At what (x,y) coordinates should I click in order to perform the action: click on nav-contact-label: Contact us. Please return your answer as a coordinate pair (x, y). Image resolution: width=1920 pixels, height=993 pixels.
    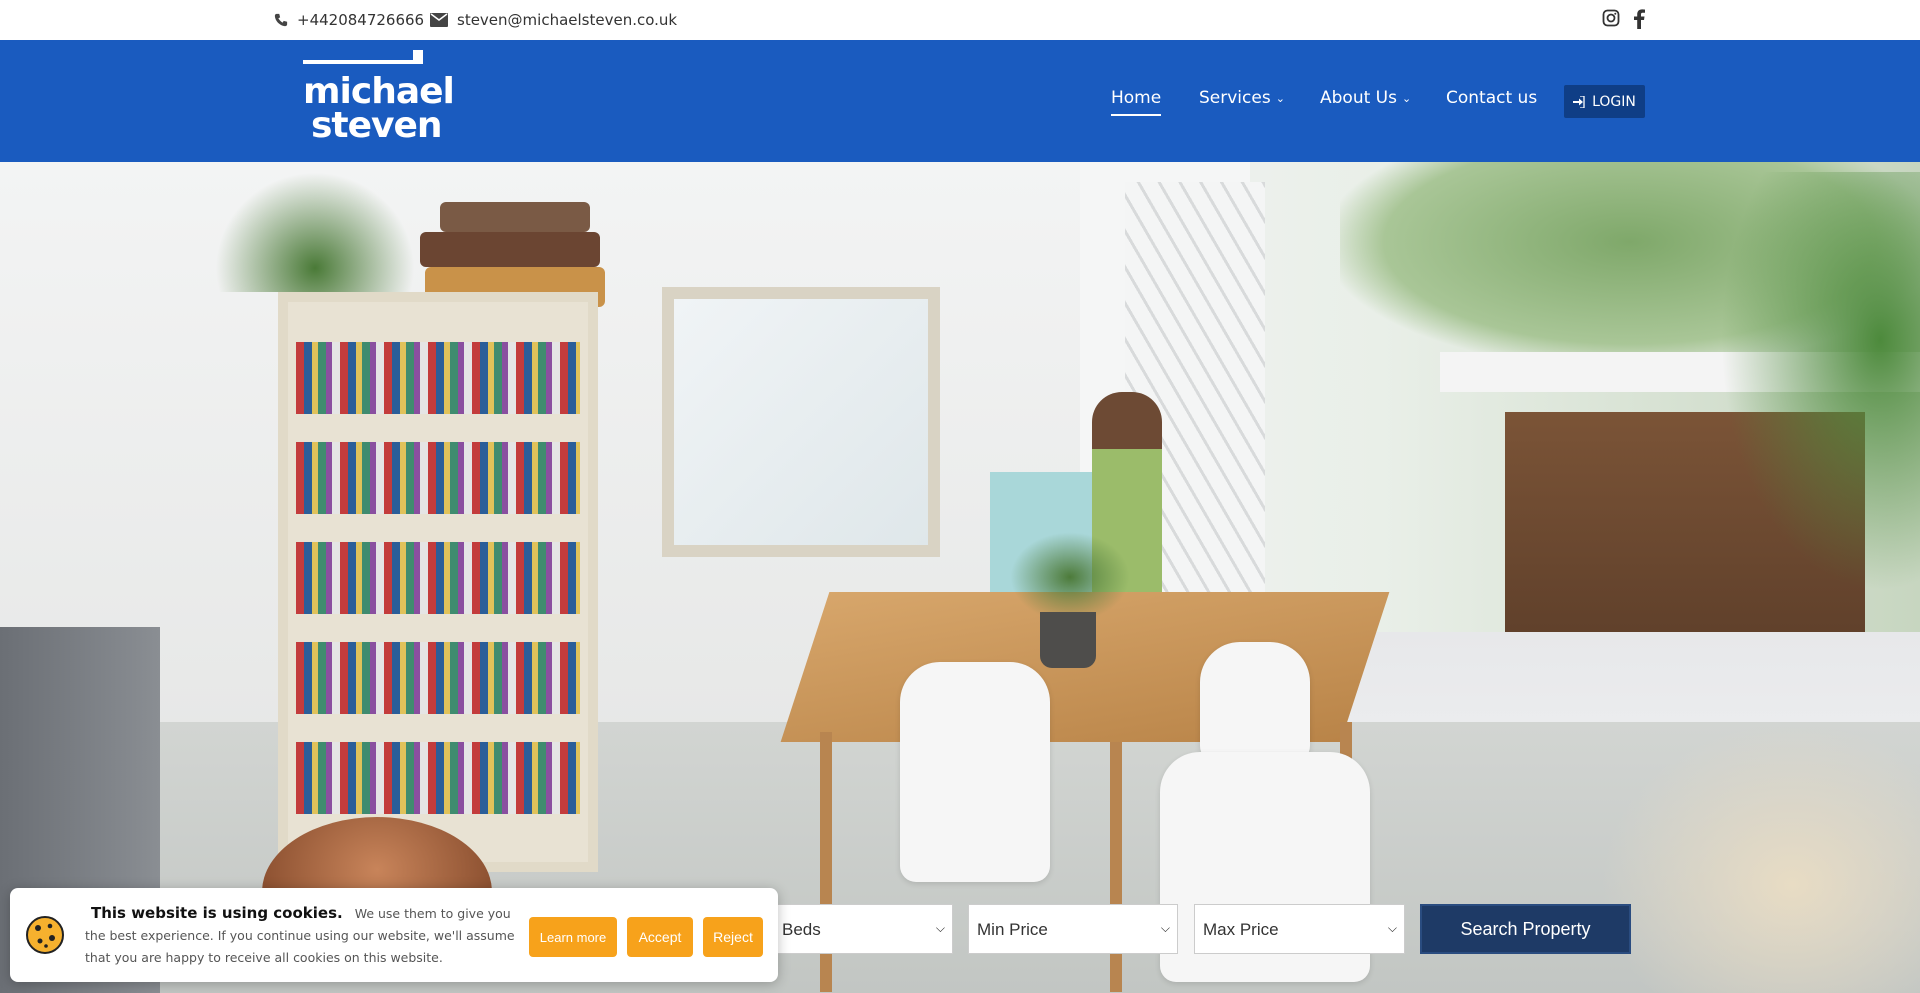
    Looking at the image, I should click on (1492, 98).